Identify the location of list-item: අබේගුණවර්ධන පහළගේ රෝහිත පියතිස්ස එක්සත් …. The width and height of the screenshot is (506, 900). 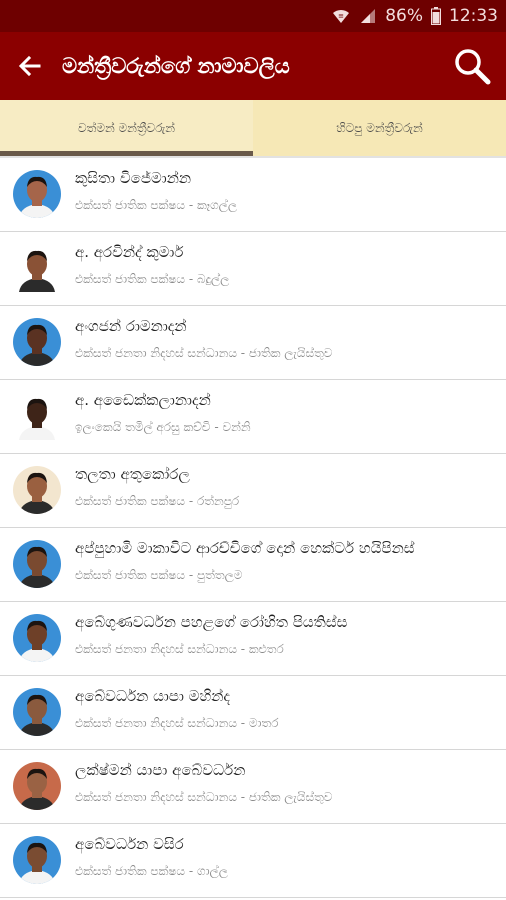
(253, 639).